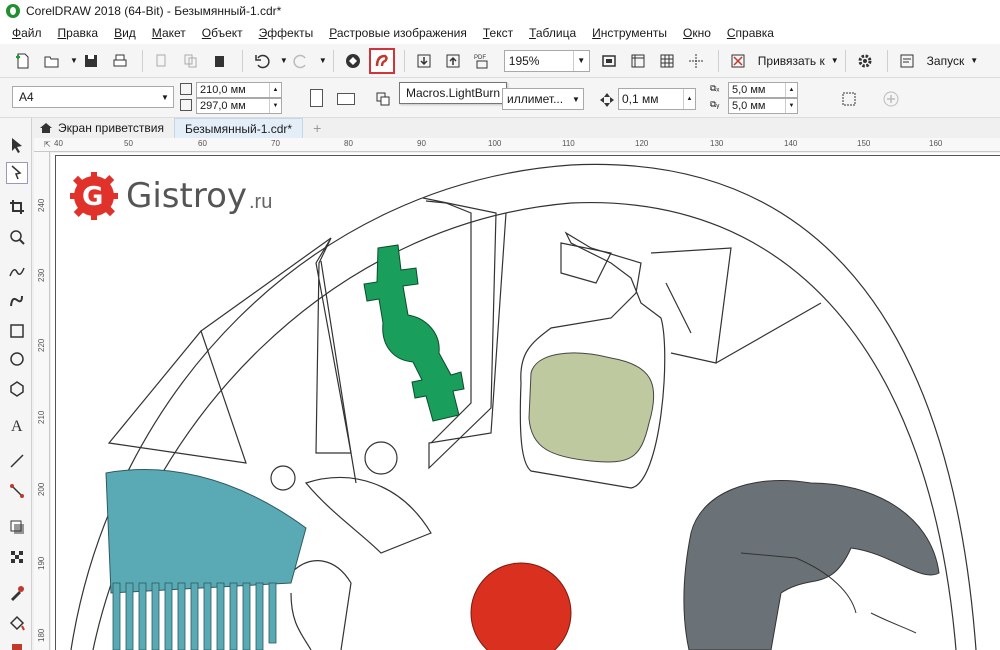 This screenshot has height=650, width=1000. What do you see at coordinates (791, 61) in the screenshot?
I see `snap-to-label: Привязать к` at bounding box center [791, 61].